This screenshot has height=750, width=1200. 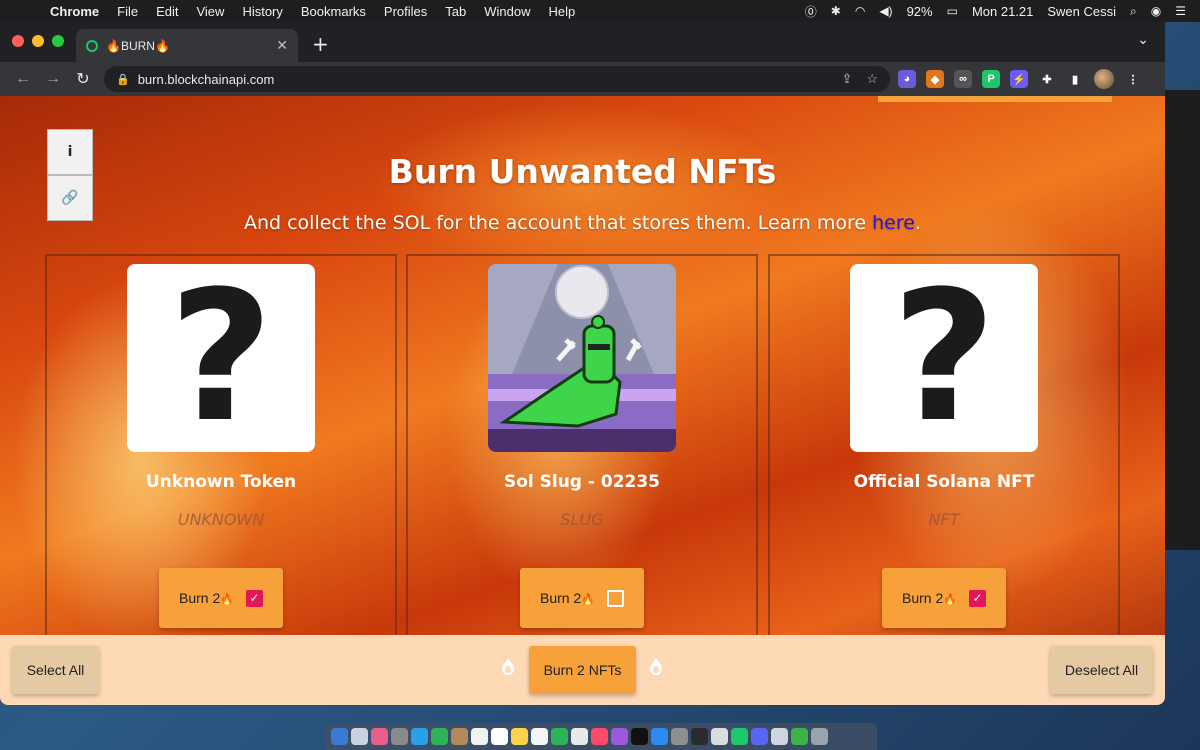 What do you see at coordinates (1143, 40) in the screenshot?
I see `tab-search-chevron-icon: ⌄` at bounding box center [1143, 40].